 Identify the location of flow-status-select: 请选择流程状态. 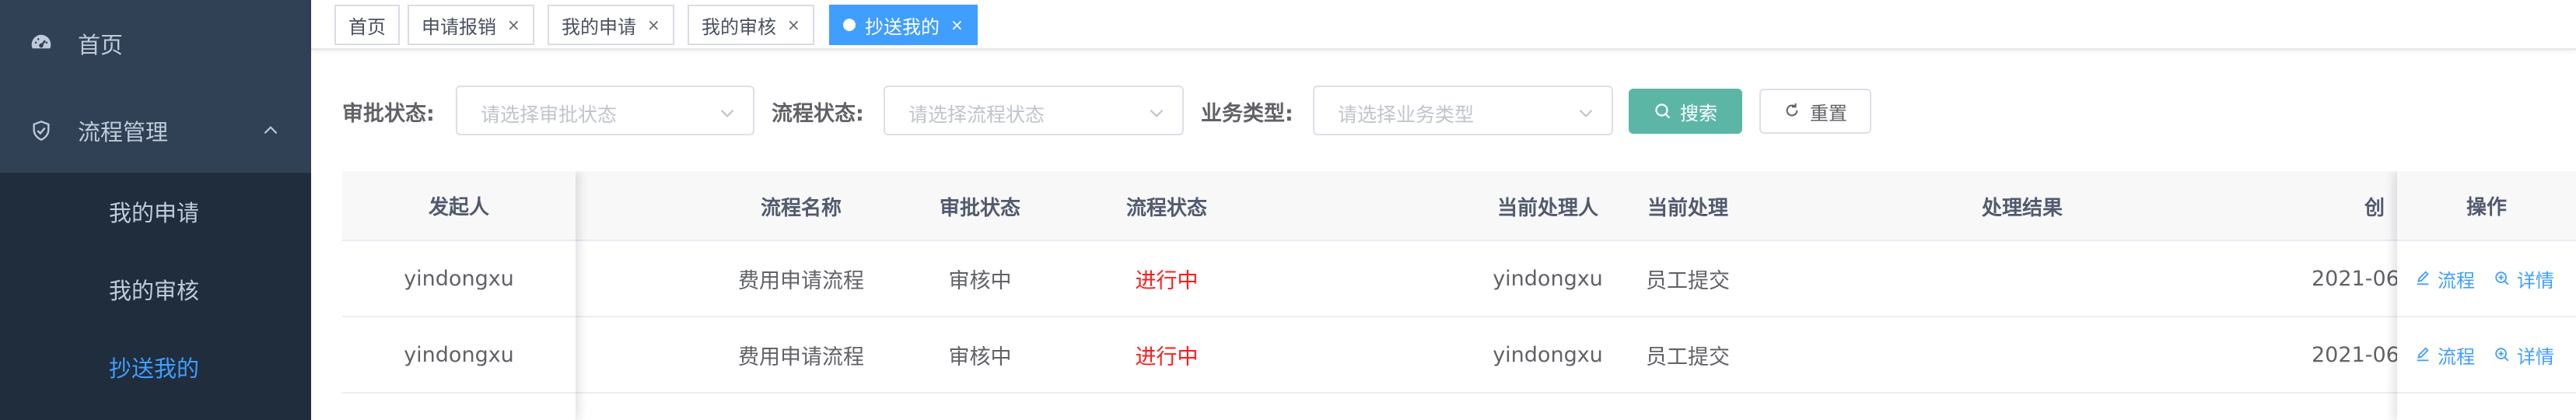
(1034, 111).